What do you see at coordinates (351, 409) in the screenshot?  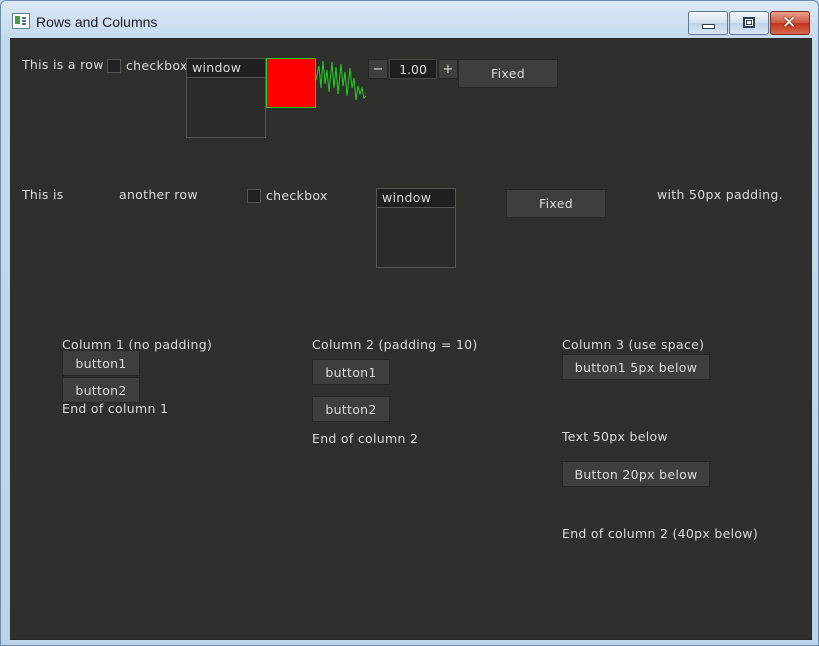 I see `col2-button2: button2` at bounding box center [351, 409].